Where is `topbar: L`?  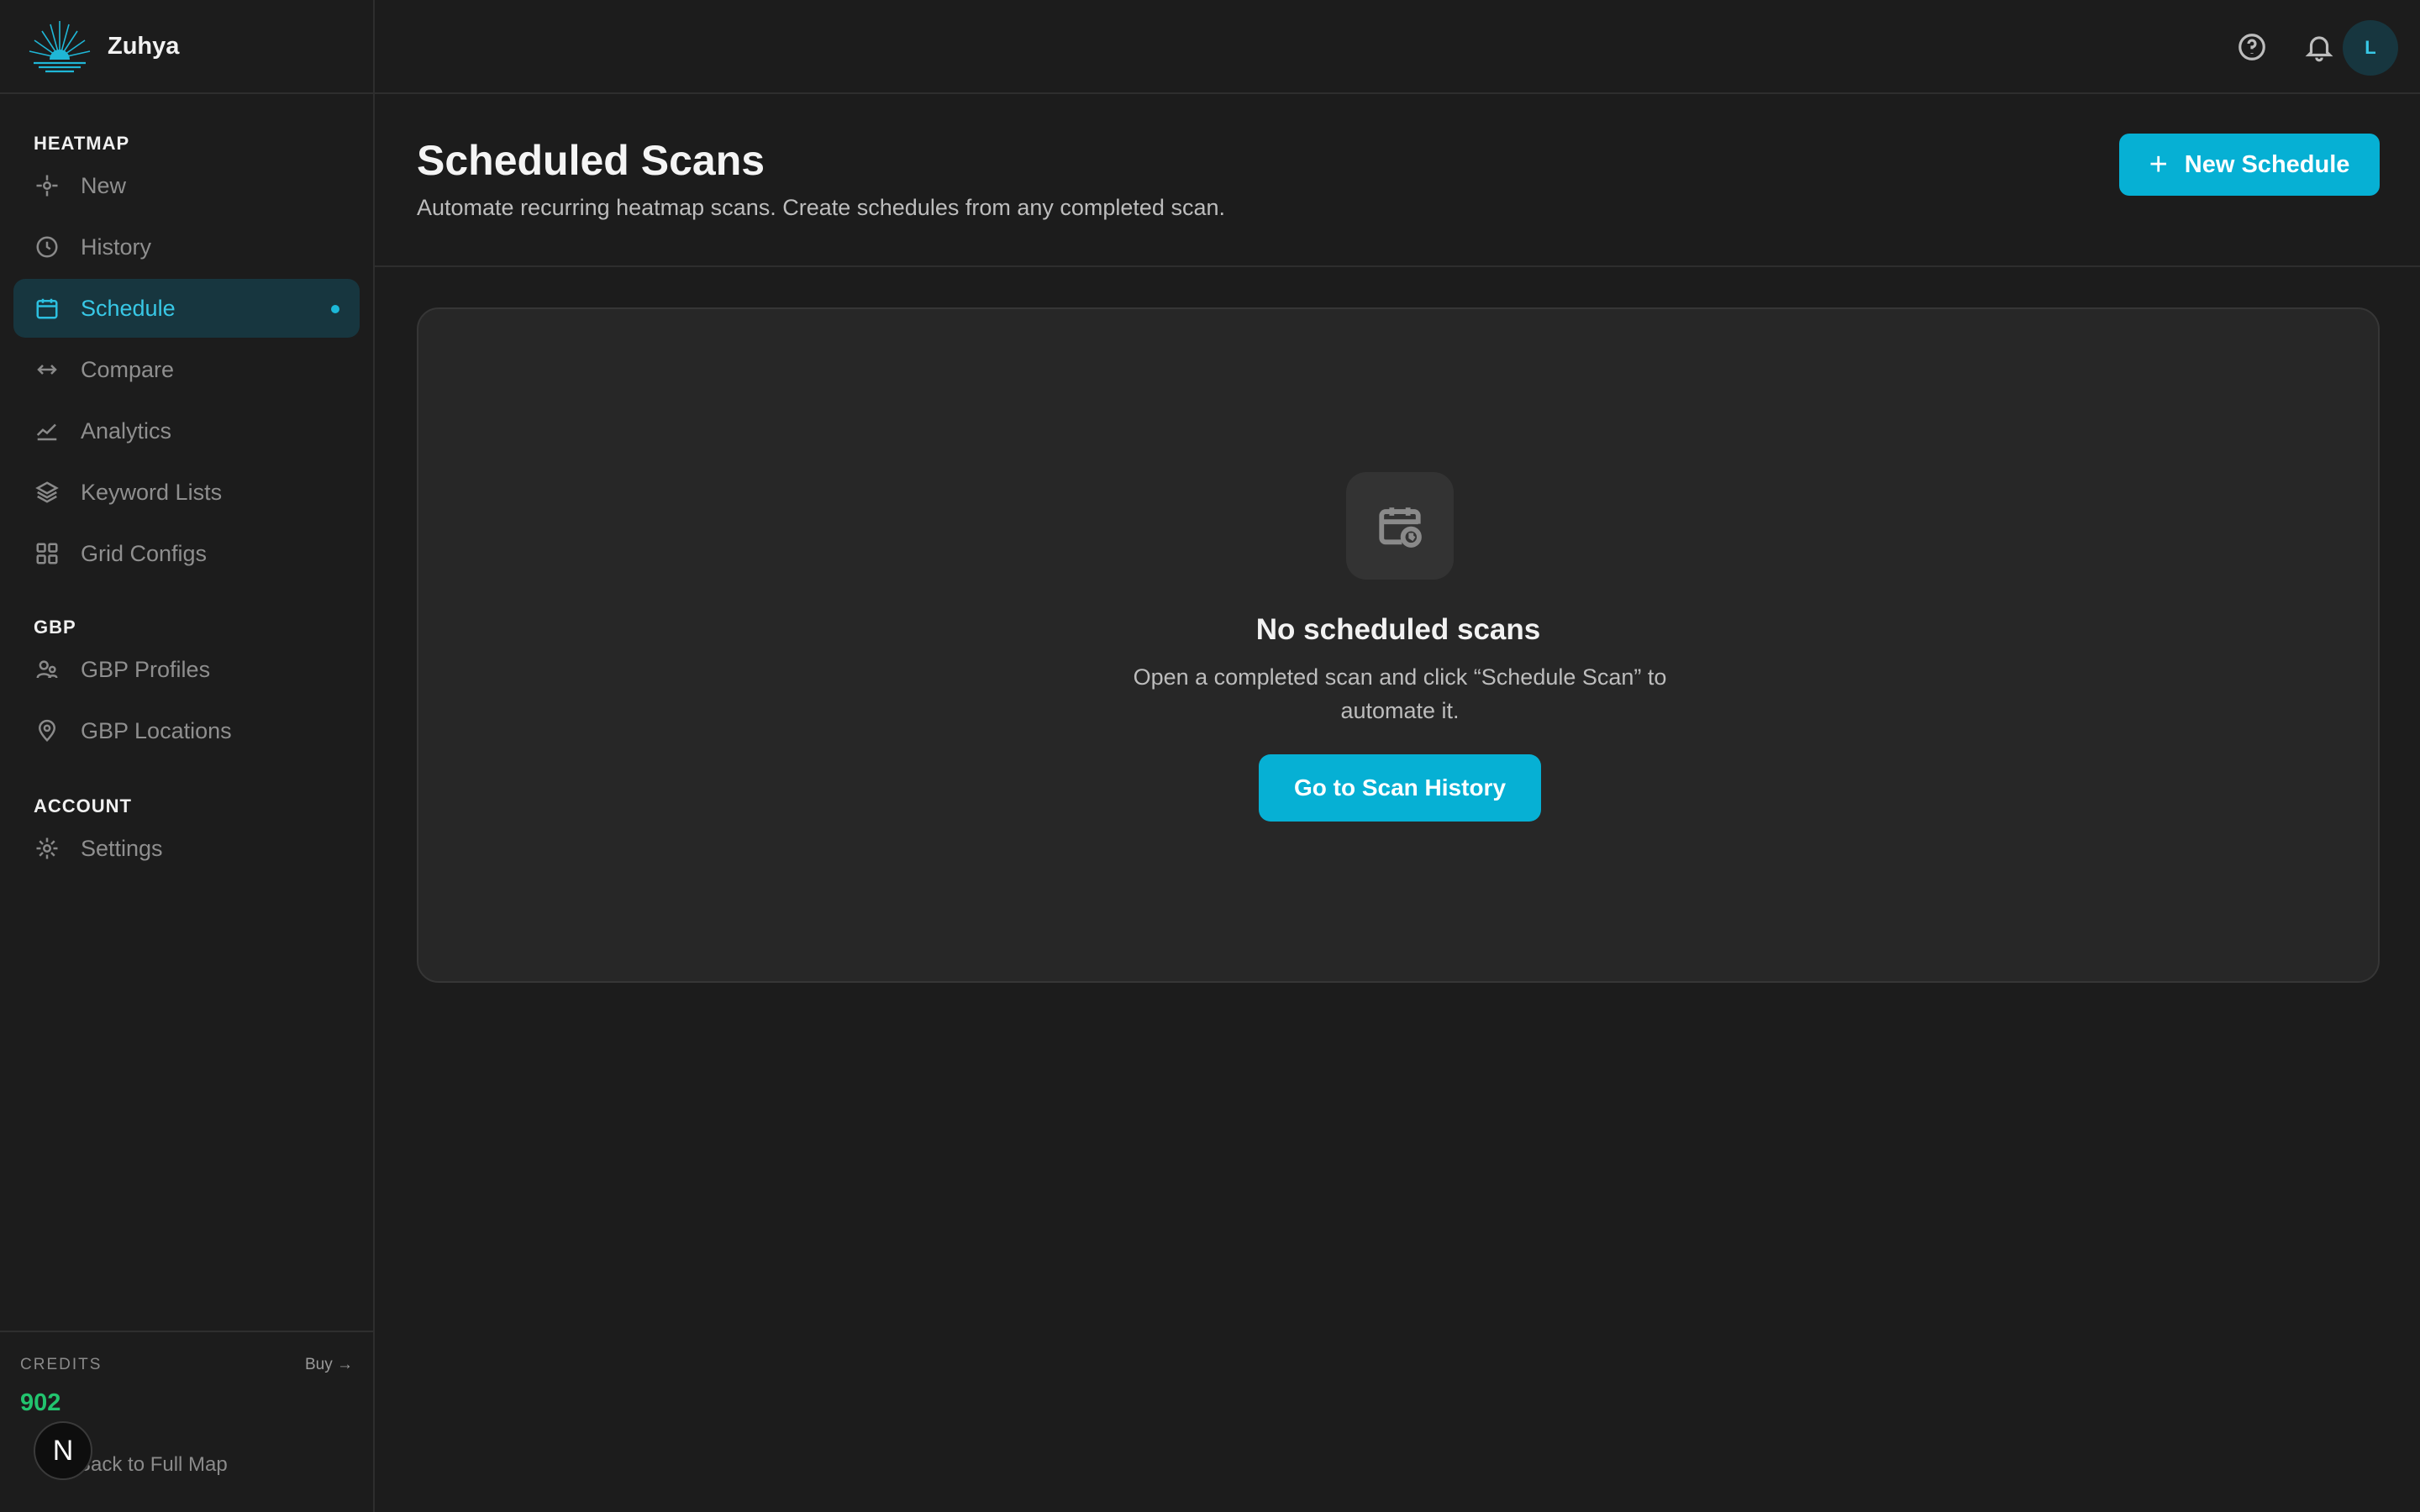 topbar: L is located at coordinates (1397, 47).